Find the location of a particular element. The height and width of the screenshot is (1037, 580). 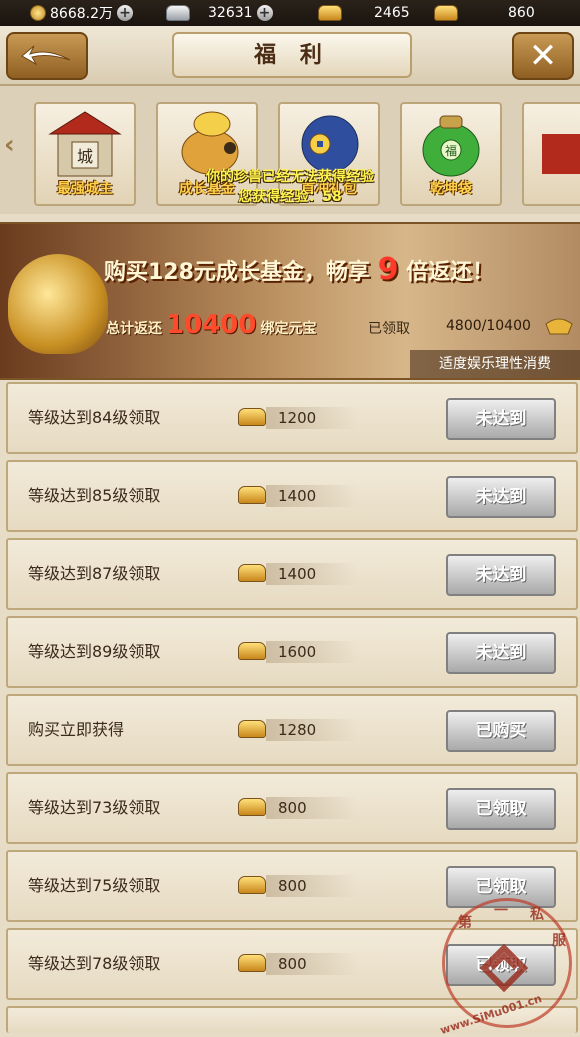

reward-amount: 1600 is located at coordinates (297, 652).